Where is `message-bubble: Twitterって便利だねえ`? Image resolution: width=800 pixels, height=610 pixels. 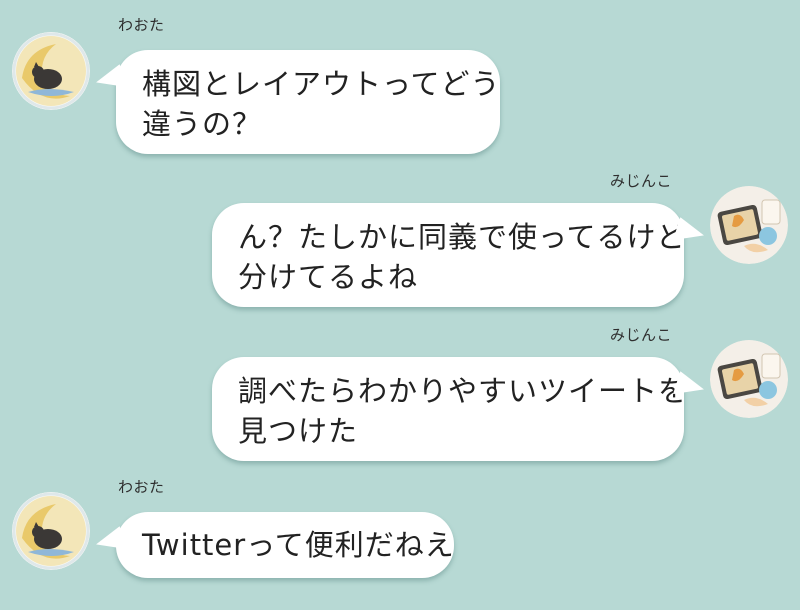 message-bubble: Twitterって便利だねえ is located at coordinates (273, 545).